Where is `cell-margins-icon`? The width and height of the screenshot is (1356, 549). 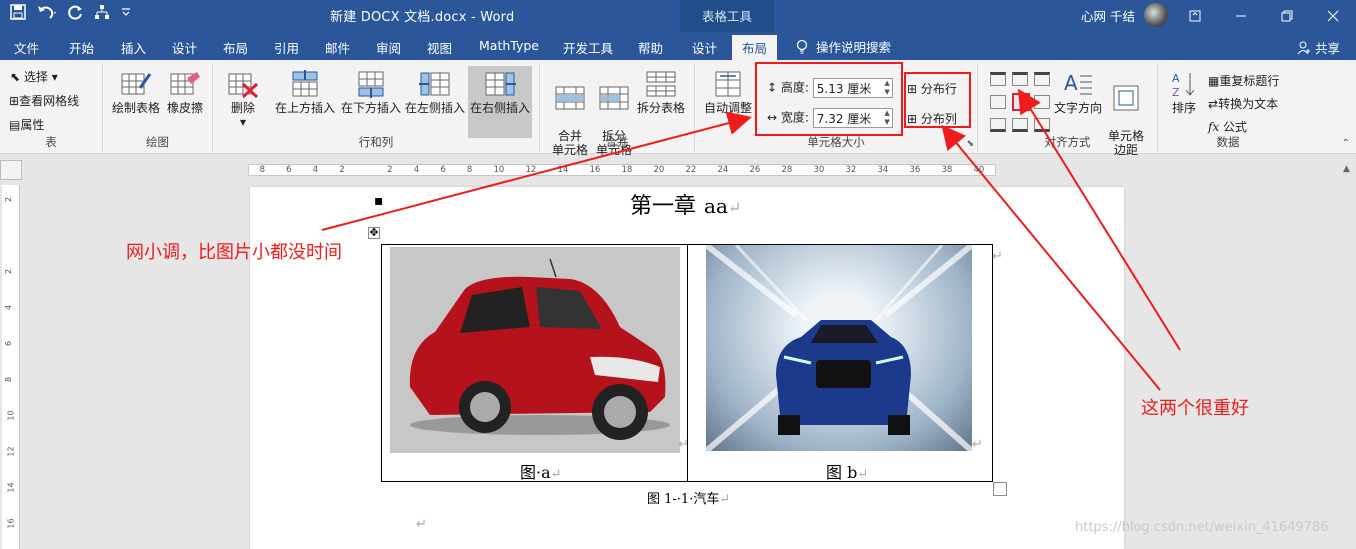 cell-margins-icon is located at coordinates (1126, 98).